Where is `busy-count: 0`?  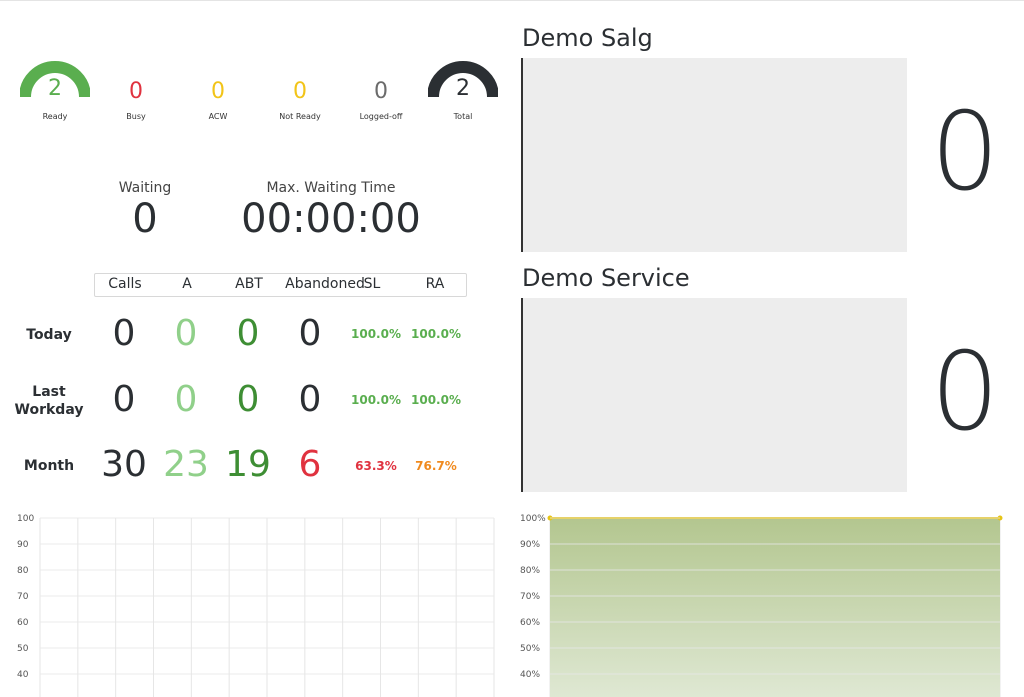 busy-count: 0 is located at coordinates (136, 91).